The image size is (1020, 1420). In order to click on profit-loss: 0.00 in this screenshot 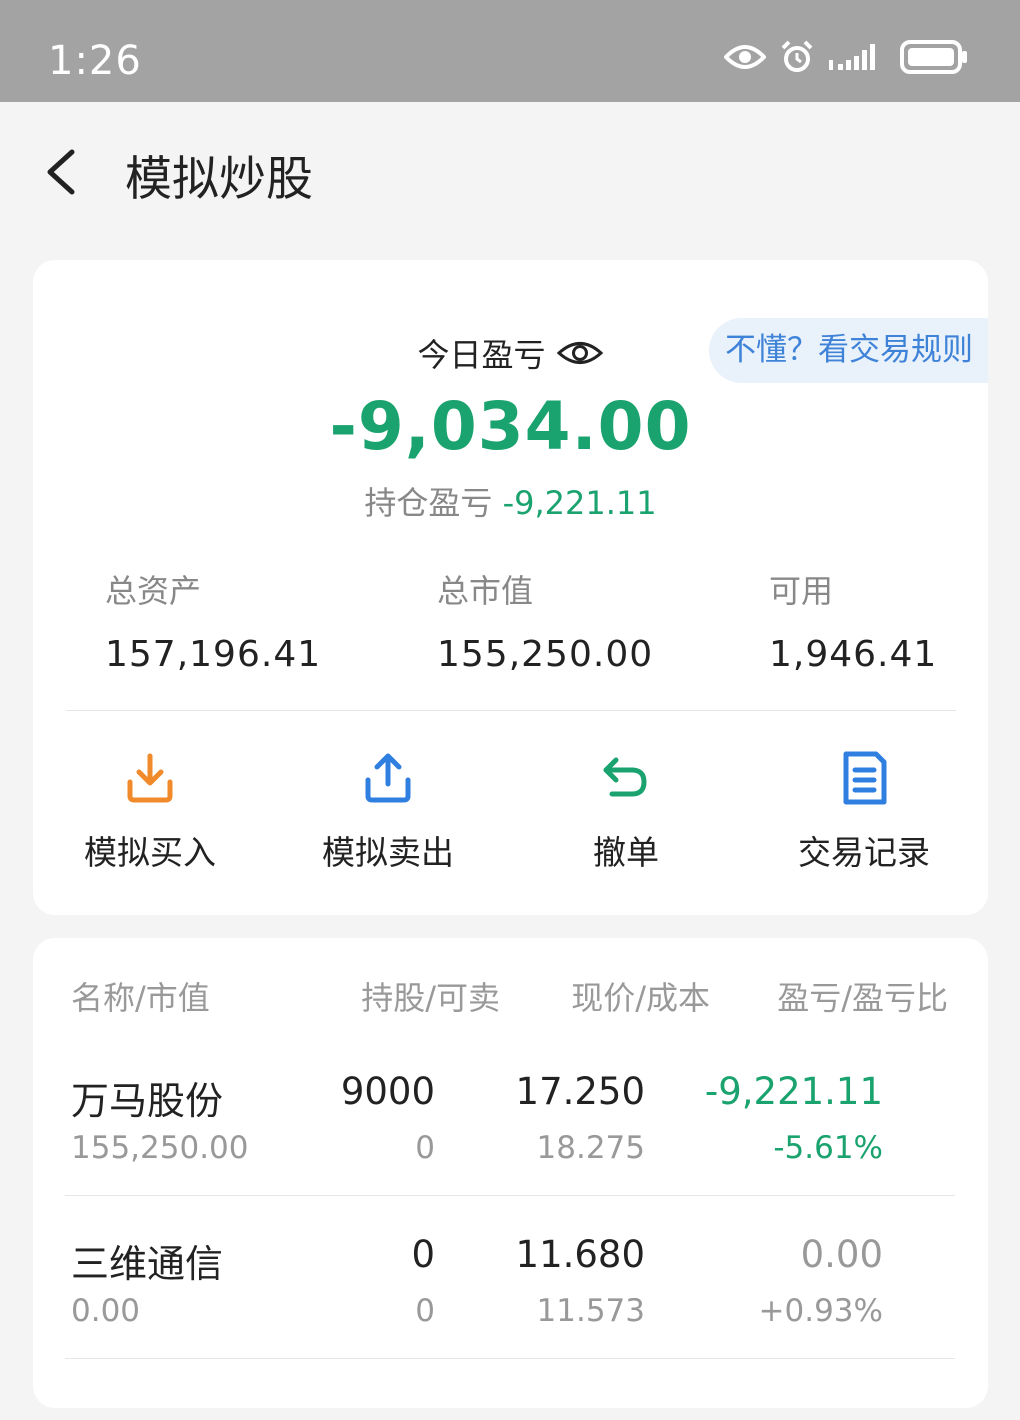, I will do `click(841, 1254)`.